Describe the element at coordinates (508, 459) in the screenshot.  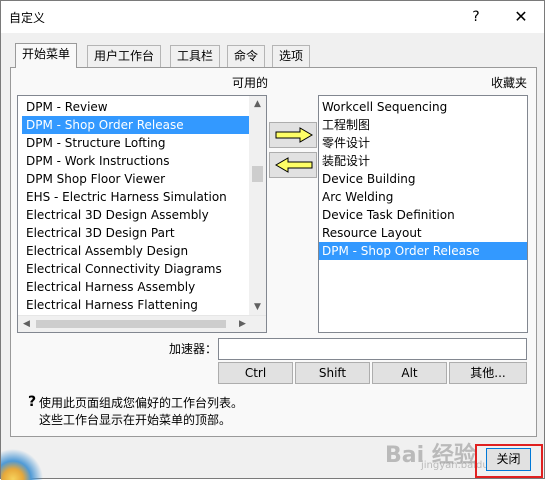
I see `close-button: 关闭` at that location.